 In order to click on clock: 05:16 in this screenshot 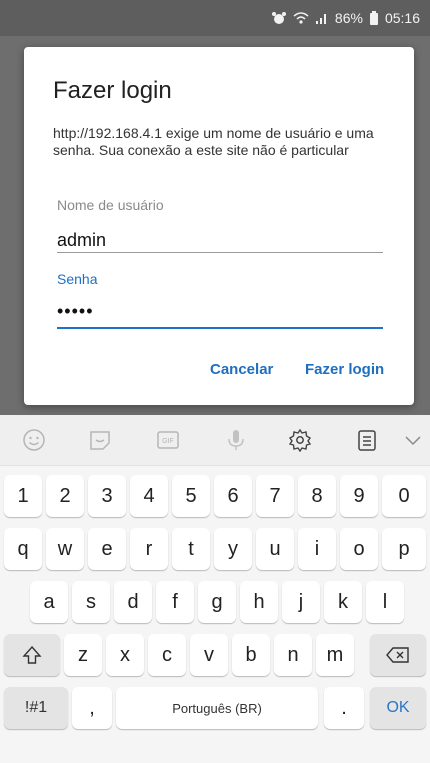, I will do `click(402, 18)`.